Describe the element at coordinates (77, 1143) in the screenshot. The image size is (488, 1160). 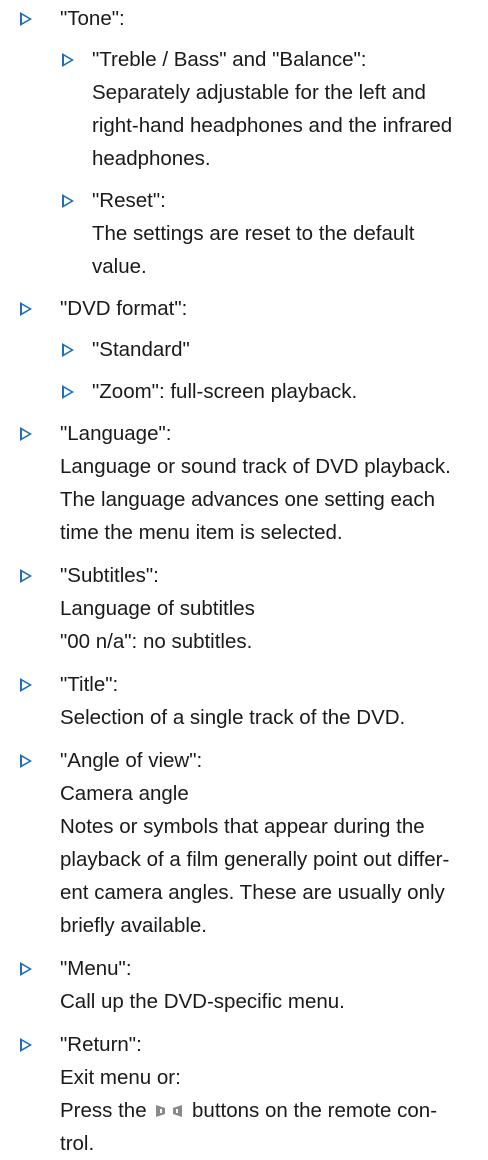
I see `item-text: trol.` at that location.